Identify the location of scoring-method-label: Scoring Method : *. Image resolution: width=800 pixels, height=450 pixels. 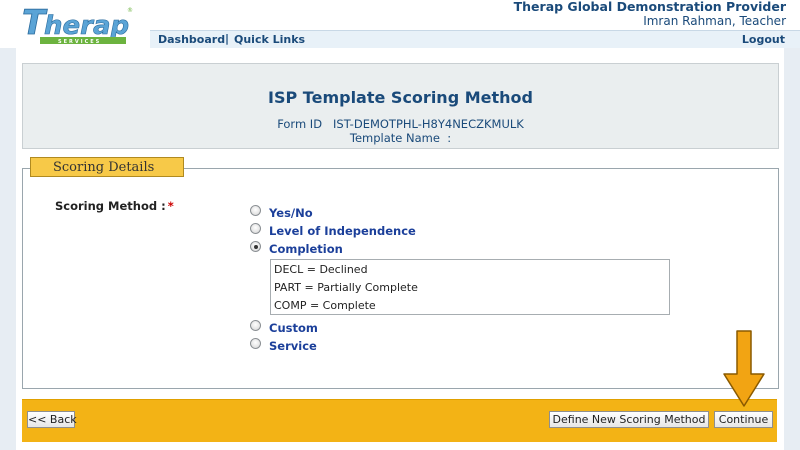
(114, 206).